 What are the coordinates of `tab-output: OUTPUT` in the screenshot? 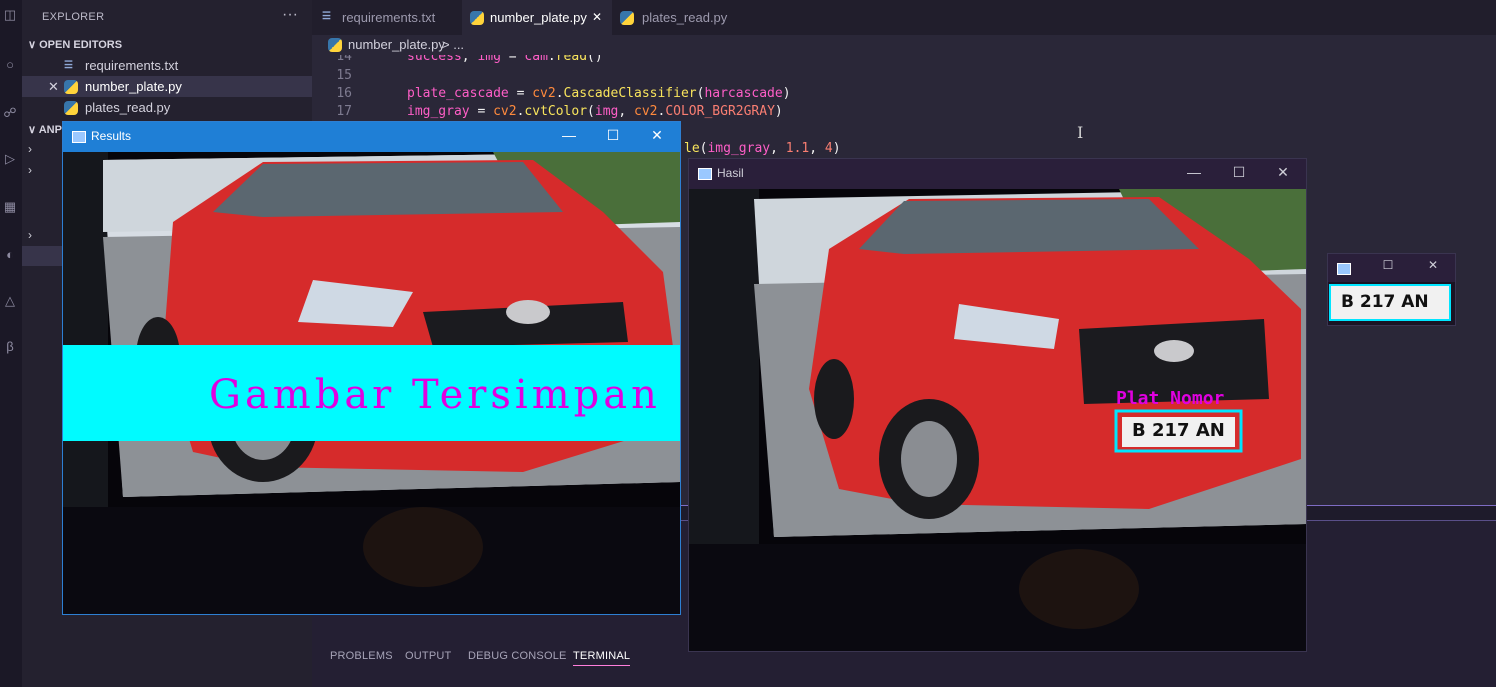 It's located at (428, 652).